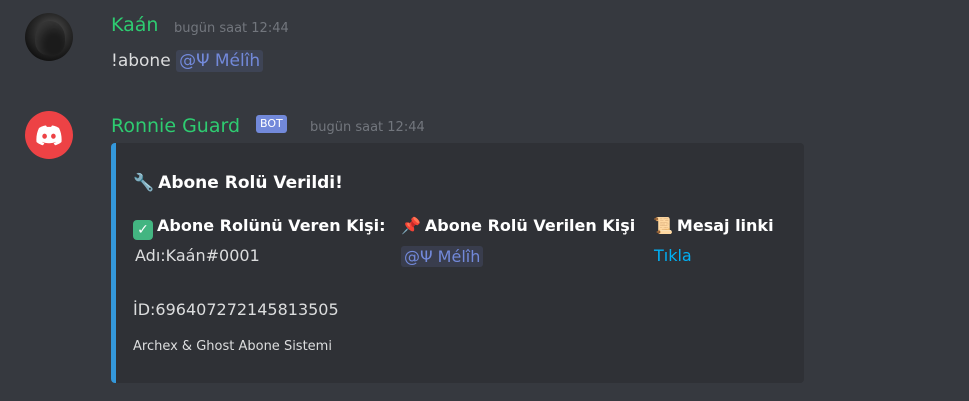 The image size is (969, 401). I want to click on field-value-giver: Adı:Kaán#0001, so click(197, 255).